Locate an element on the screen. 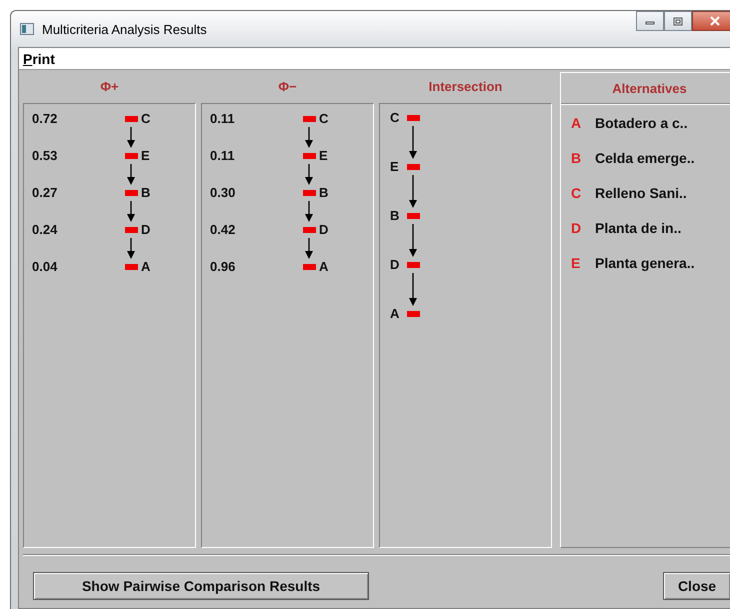 This screenshot has width=730, height=609. window-title: Multicriteria Analysis Results is located at coordinates (124, 29).